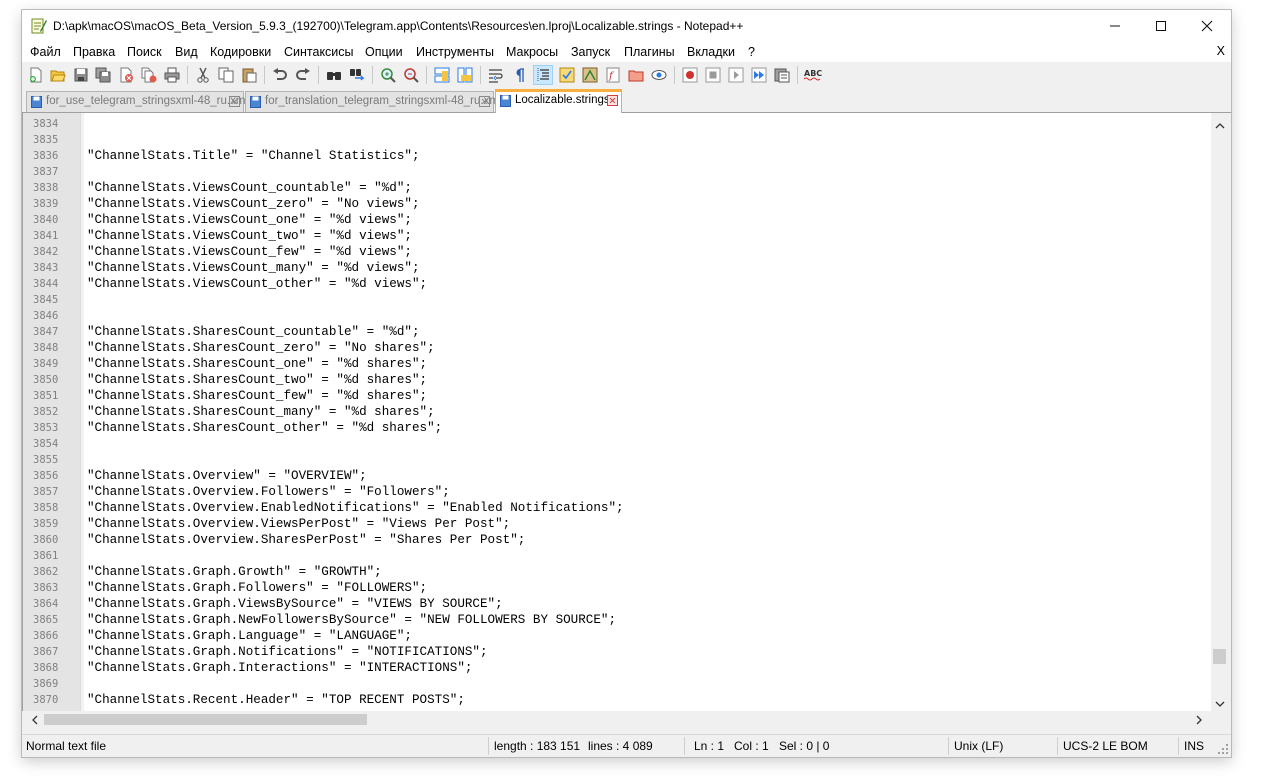 The width and height of the screenshot is (1262, 780). Describe the element at coordinates (442, 75) in the screenshot. I see `sync-vertical-button` at that location.